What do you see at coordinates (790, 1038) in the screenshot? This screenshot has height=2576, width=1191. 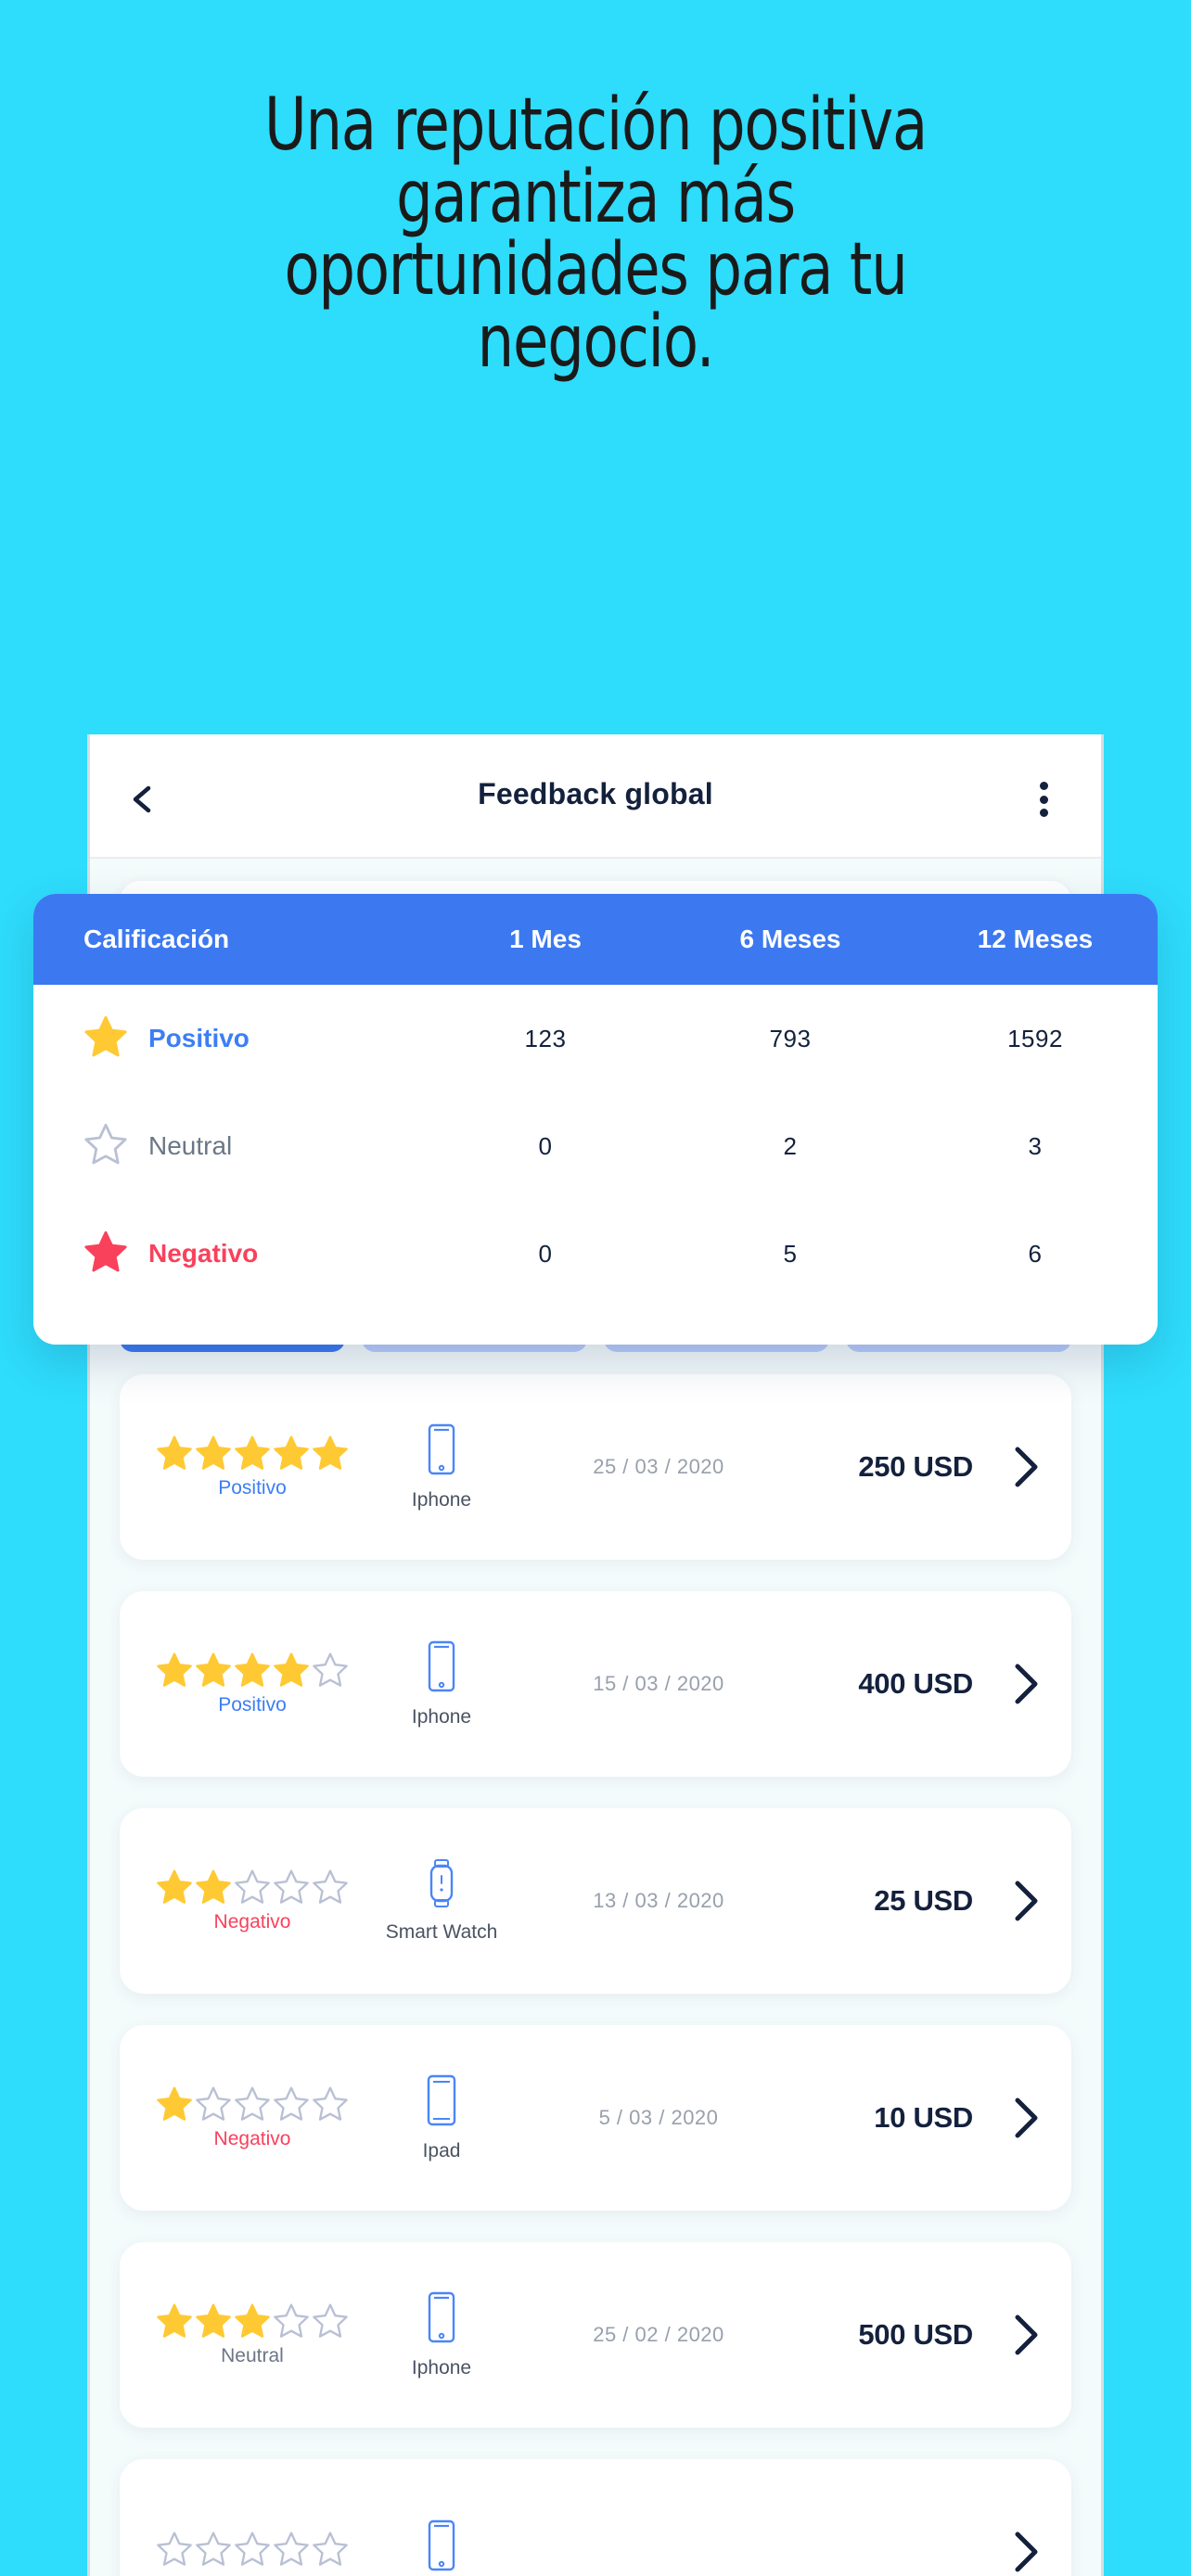 I see `table-cell-6-months: 793` at bounding box center [790, 1038].